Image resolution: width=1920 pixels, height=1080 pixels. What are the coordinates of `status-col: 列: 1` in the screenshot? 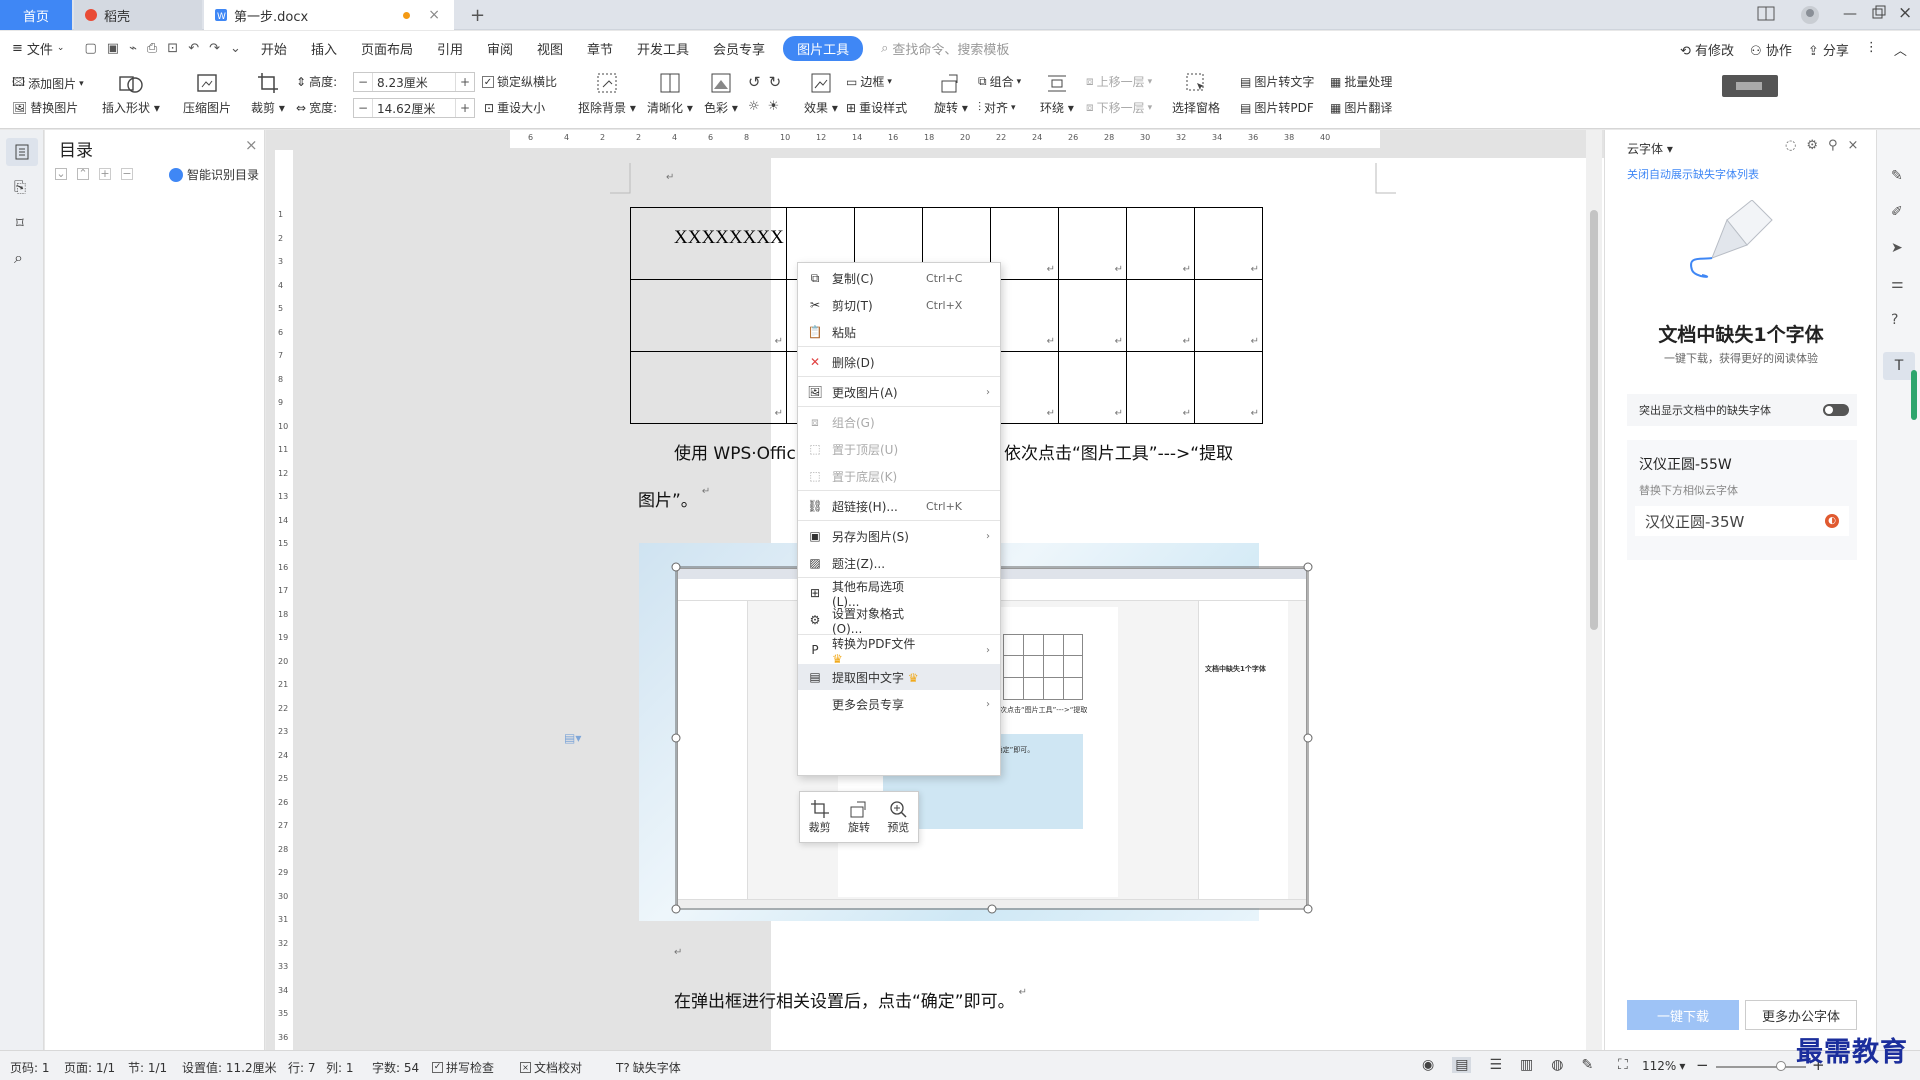 It's located at (340, 1067).